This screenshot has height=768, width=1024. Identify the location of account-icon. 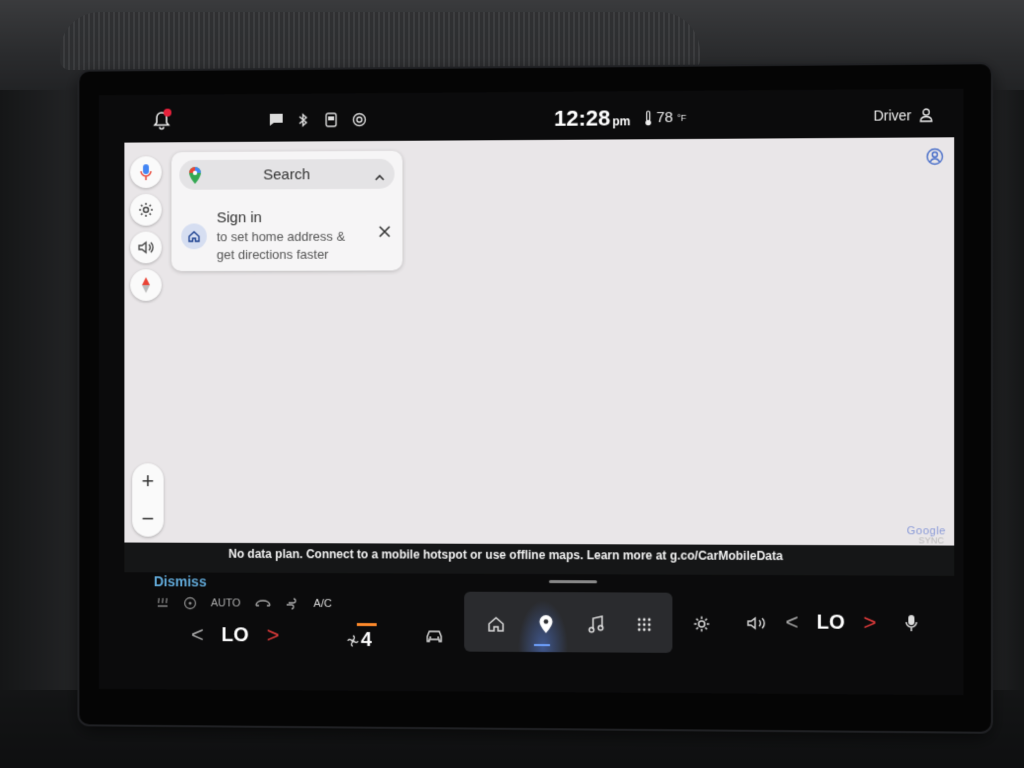
(935, 158).